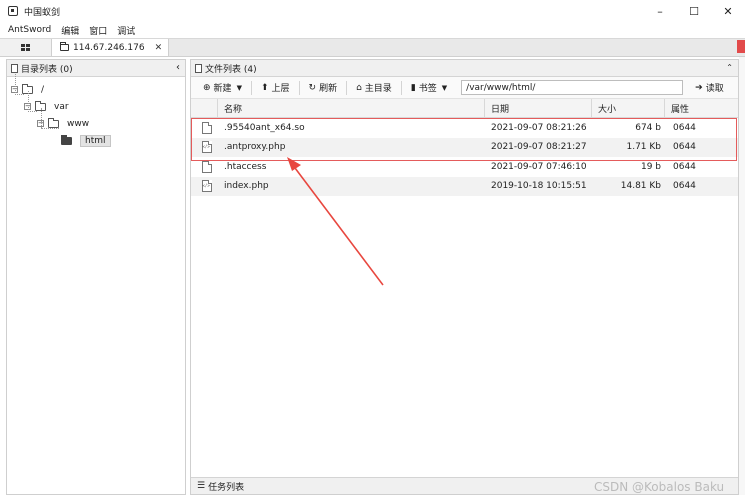 This screenshot has width=745, height=500. I want to click on task-list-label: 任务列表, so click(226, 487).